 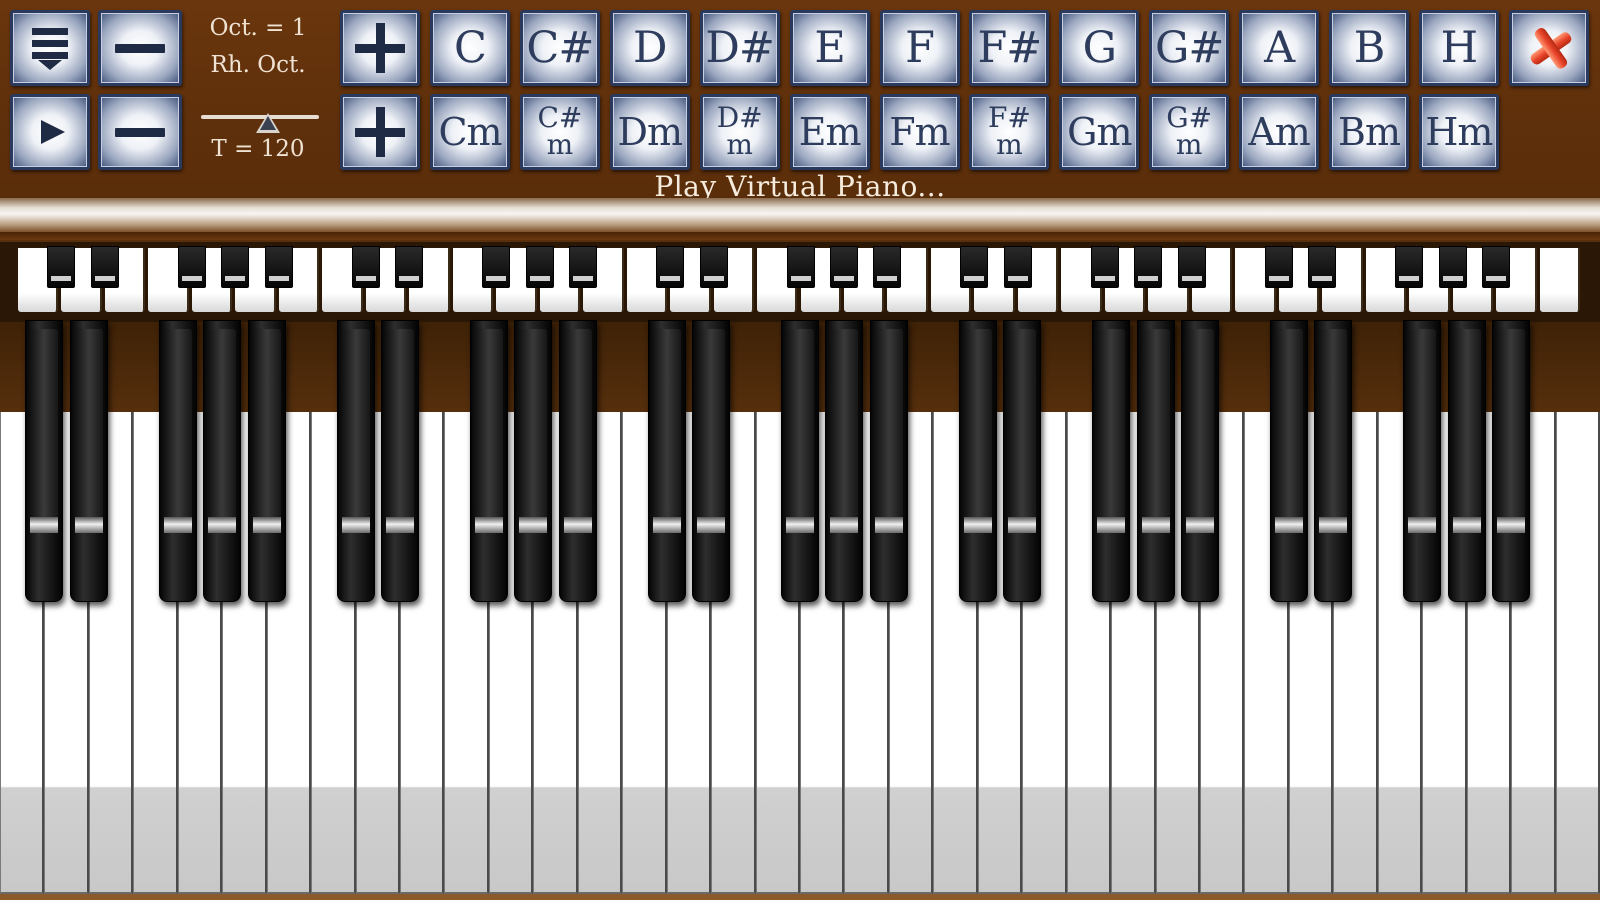 I want to click on minor-chord-button-label: Fm, so click(x=919, y=132).